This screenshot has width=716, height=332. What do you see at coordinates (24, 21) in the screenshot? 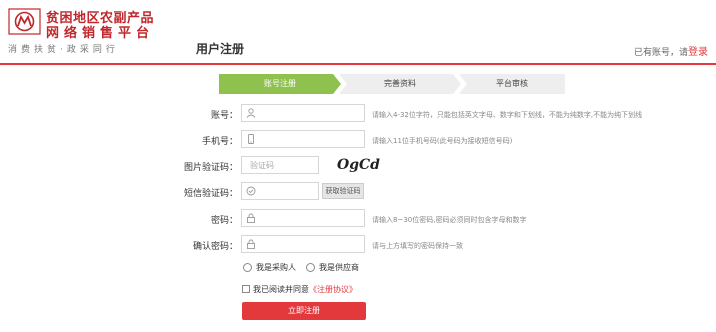
I see `logo-icon` at bounding box center [24, 21].